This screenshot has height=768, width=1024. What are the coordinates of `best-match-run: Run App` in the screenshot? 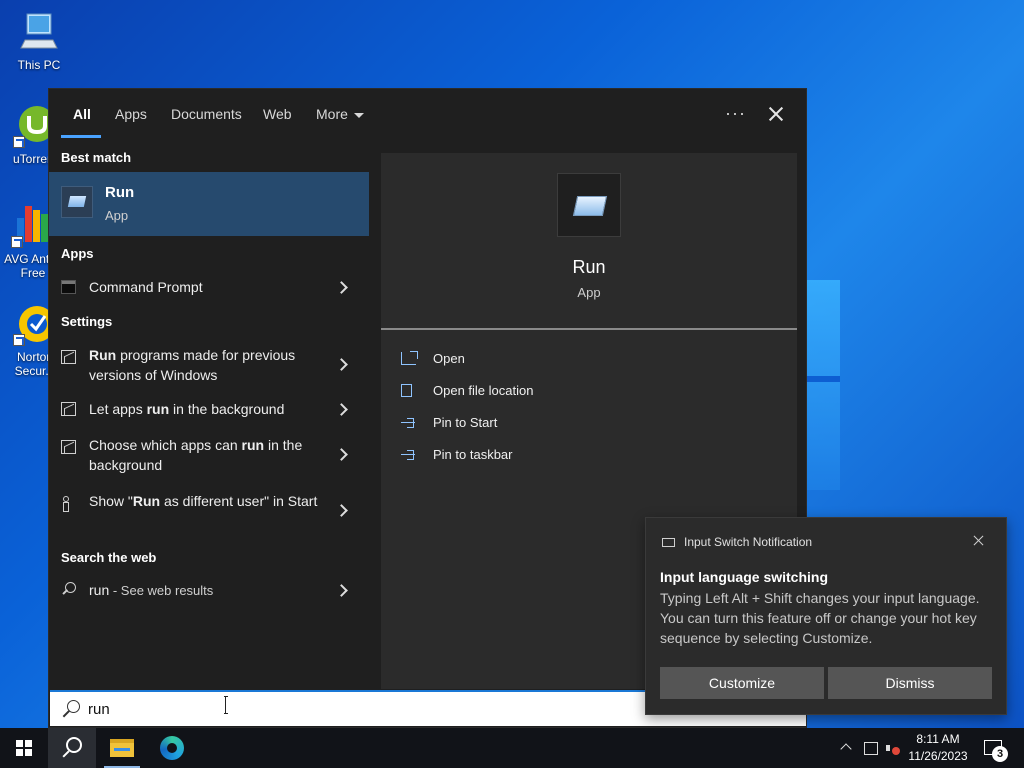 It's located at (209, 204).